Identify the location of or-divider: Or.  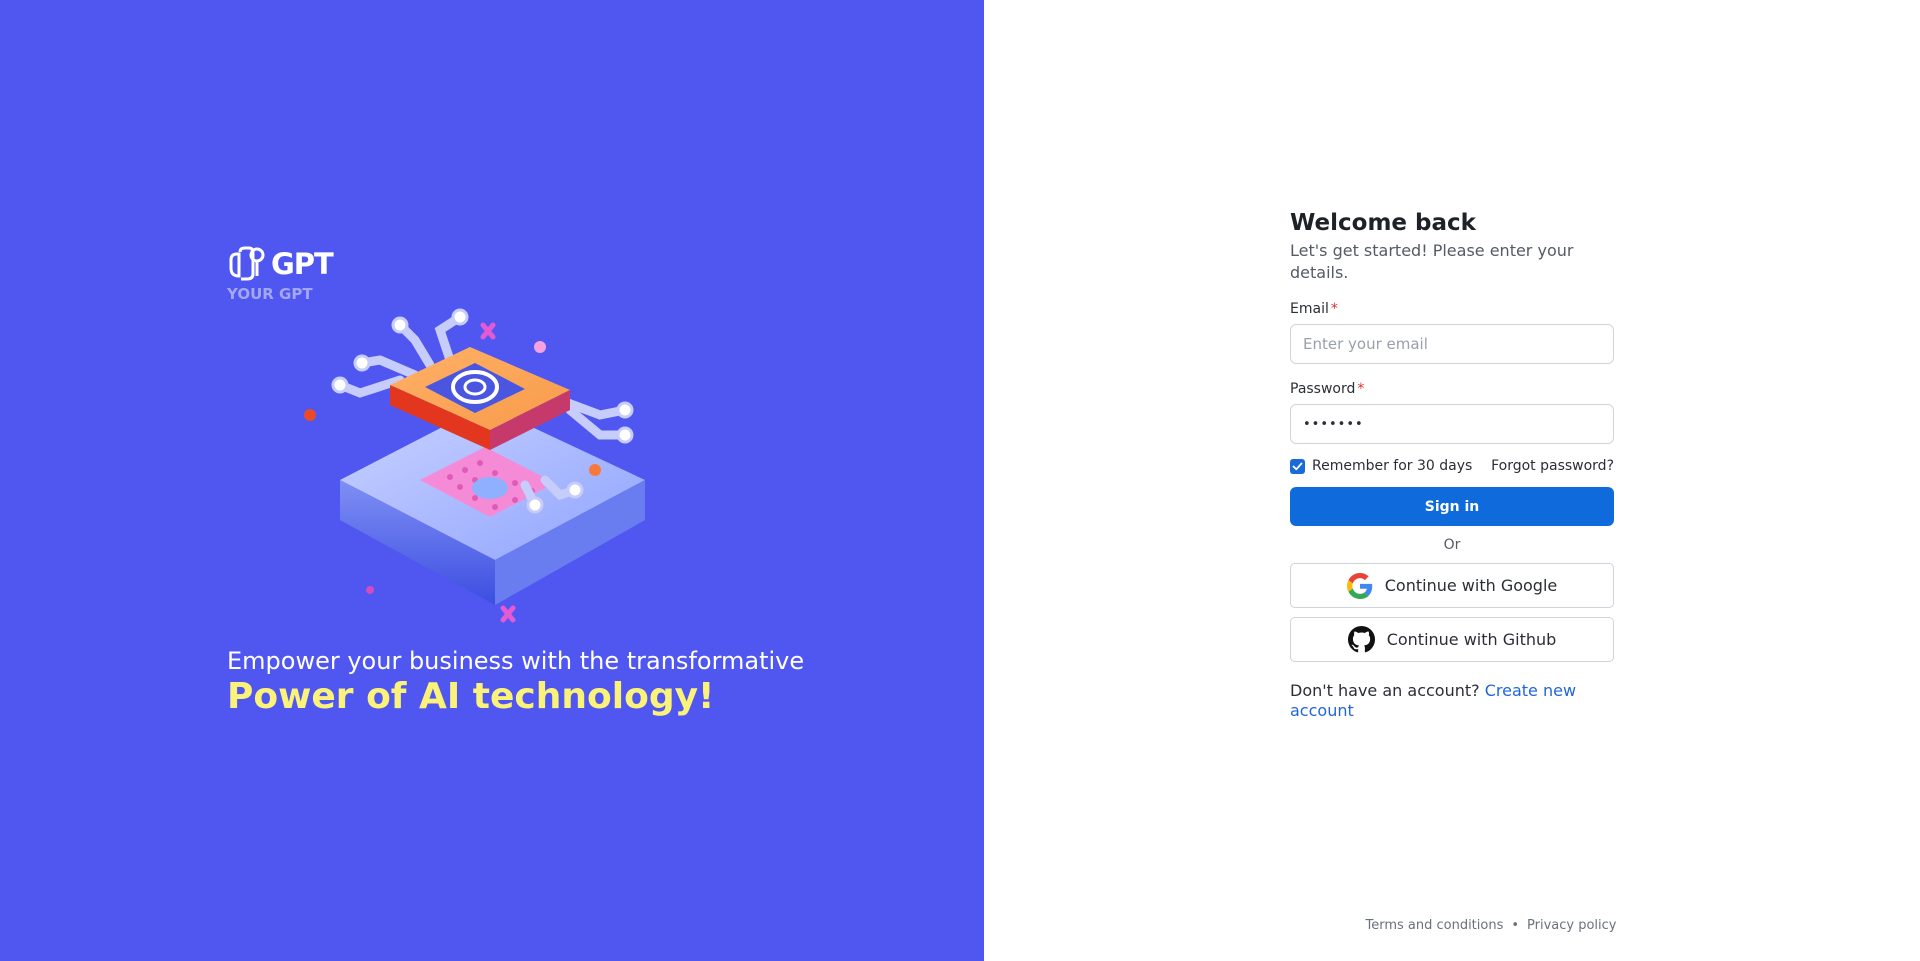
(1452, 545).